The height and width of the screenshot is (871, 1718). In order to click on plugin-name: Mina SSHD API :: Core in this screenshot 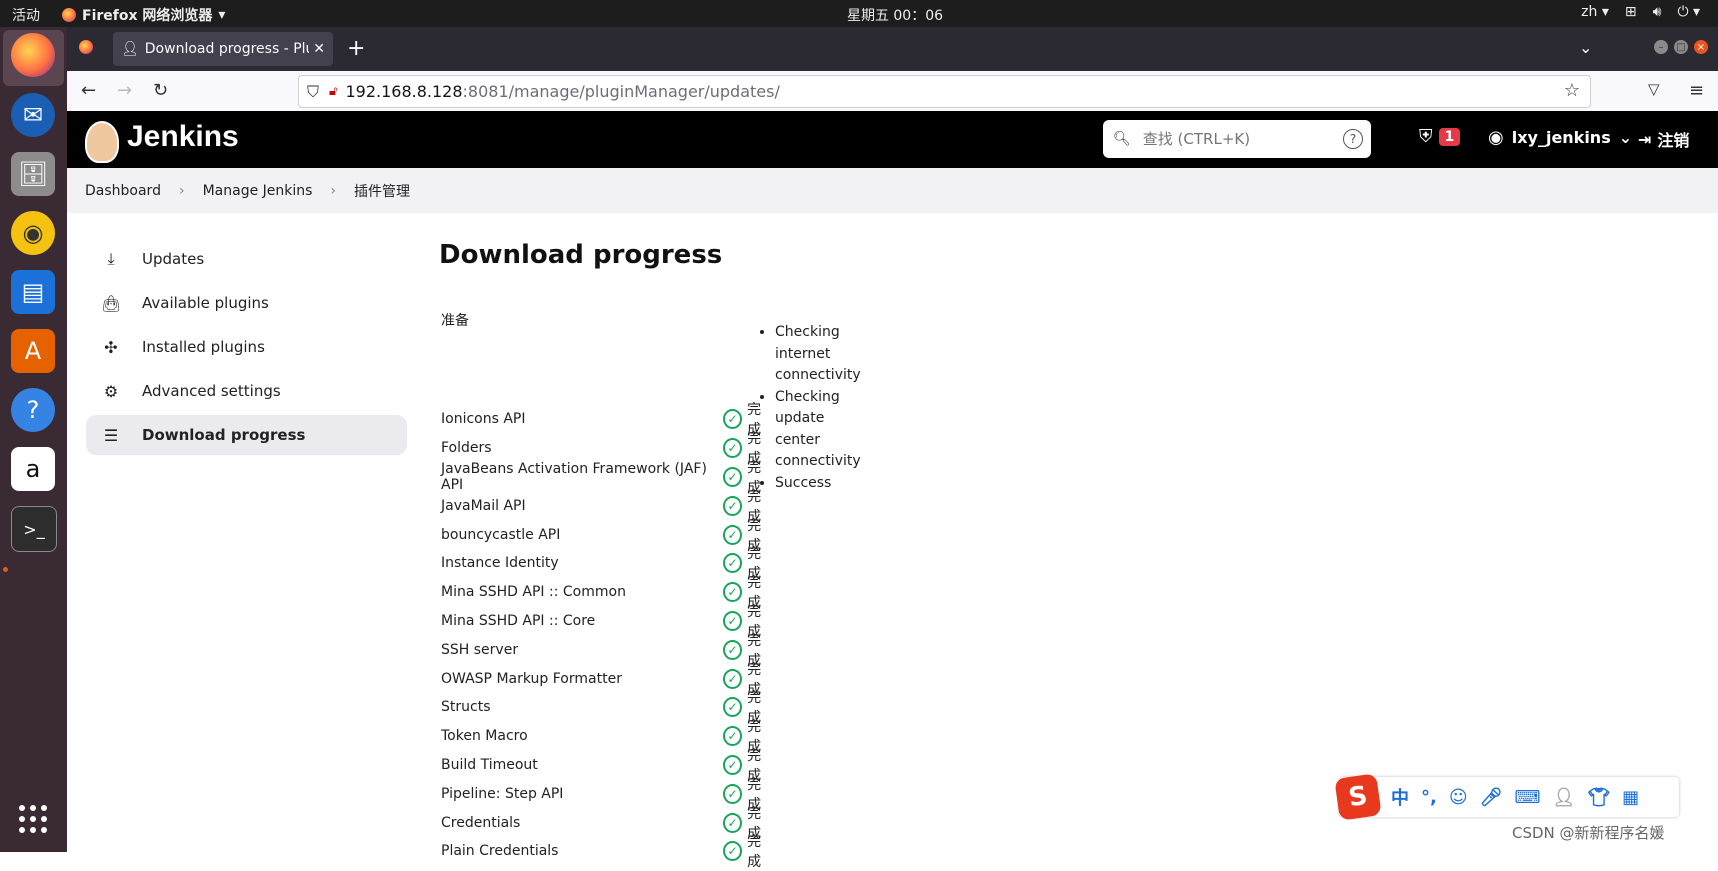, I will do `click(518, 620)`.